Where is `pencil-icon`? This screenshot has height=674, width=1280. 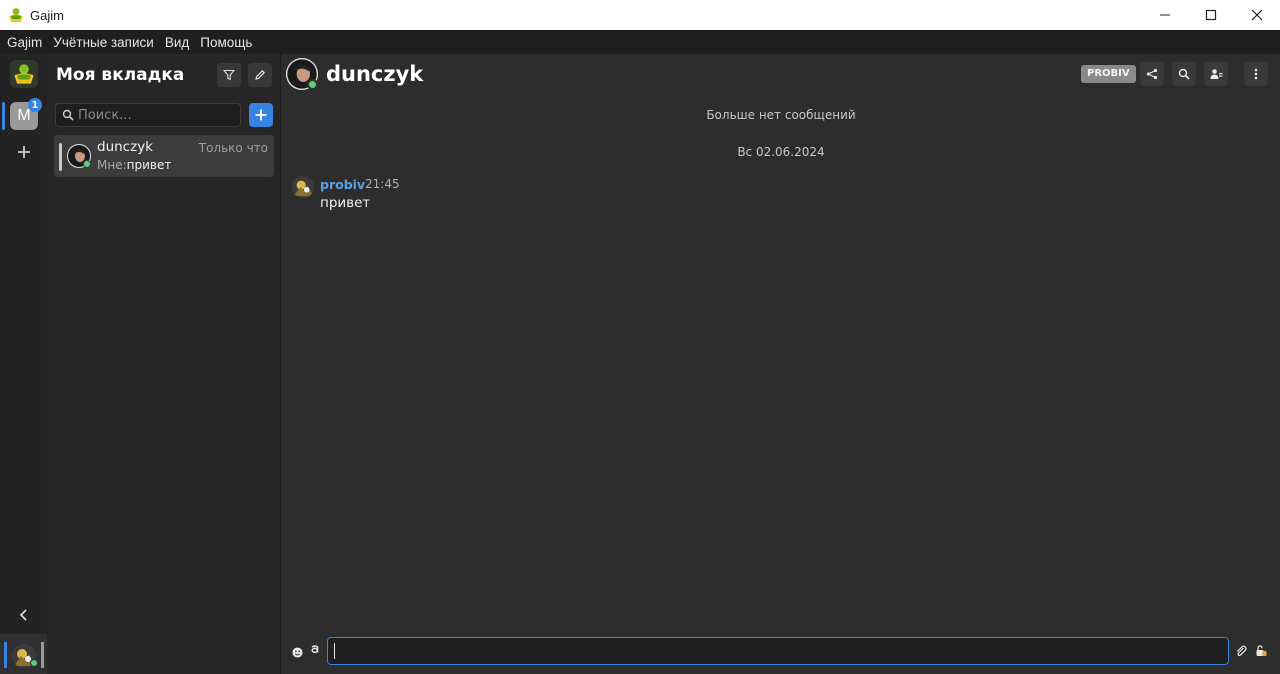
pencil-icon is located at coordinates (260, 74).